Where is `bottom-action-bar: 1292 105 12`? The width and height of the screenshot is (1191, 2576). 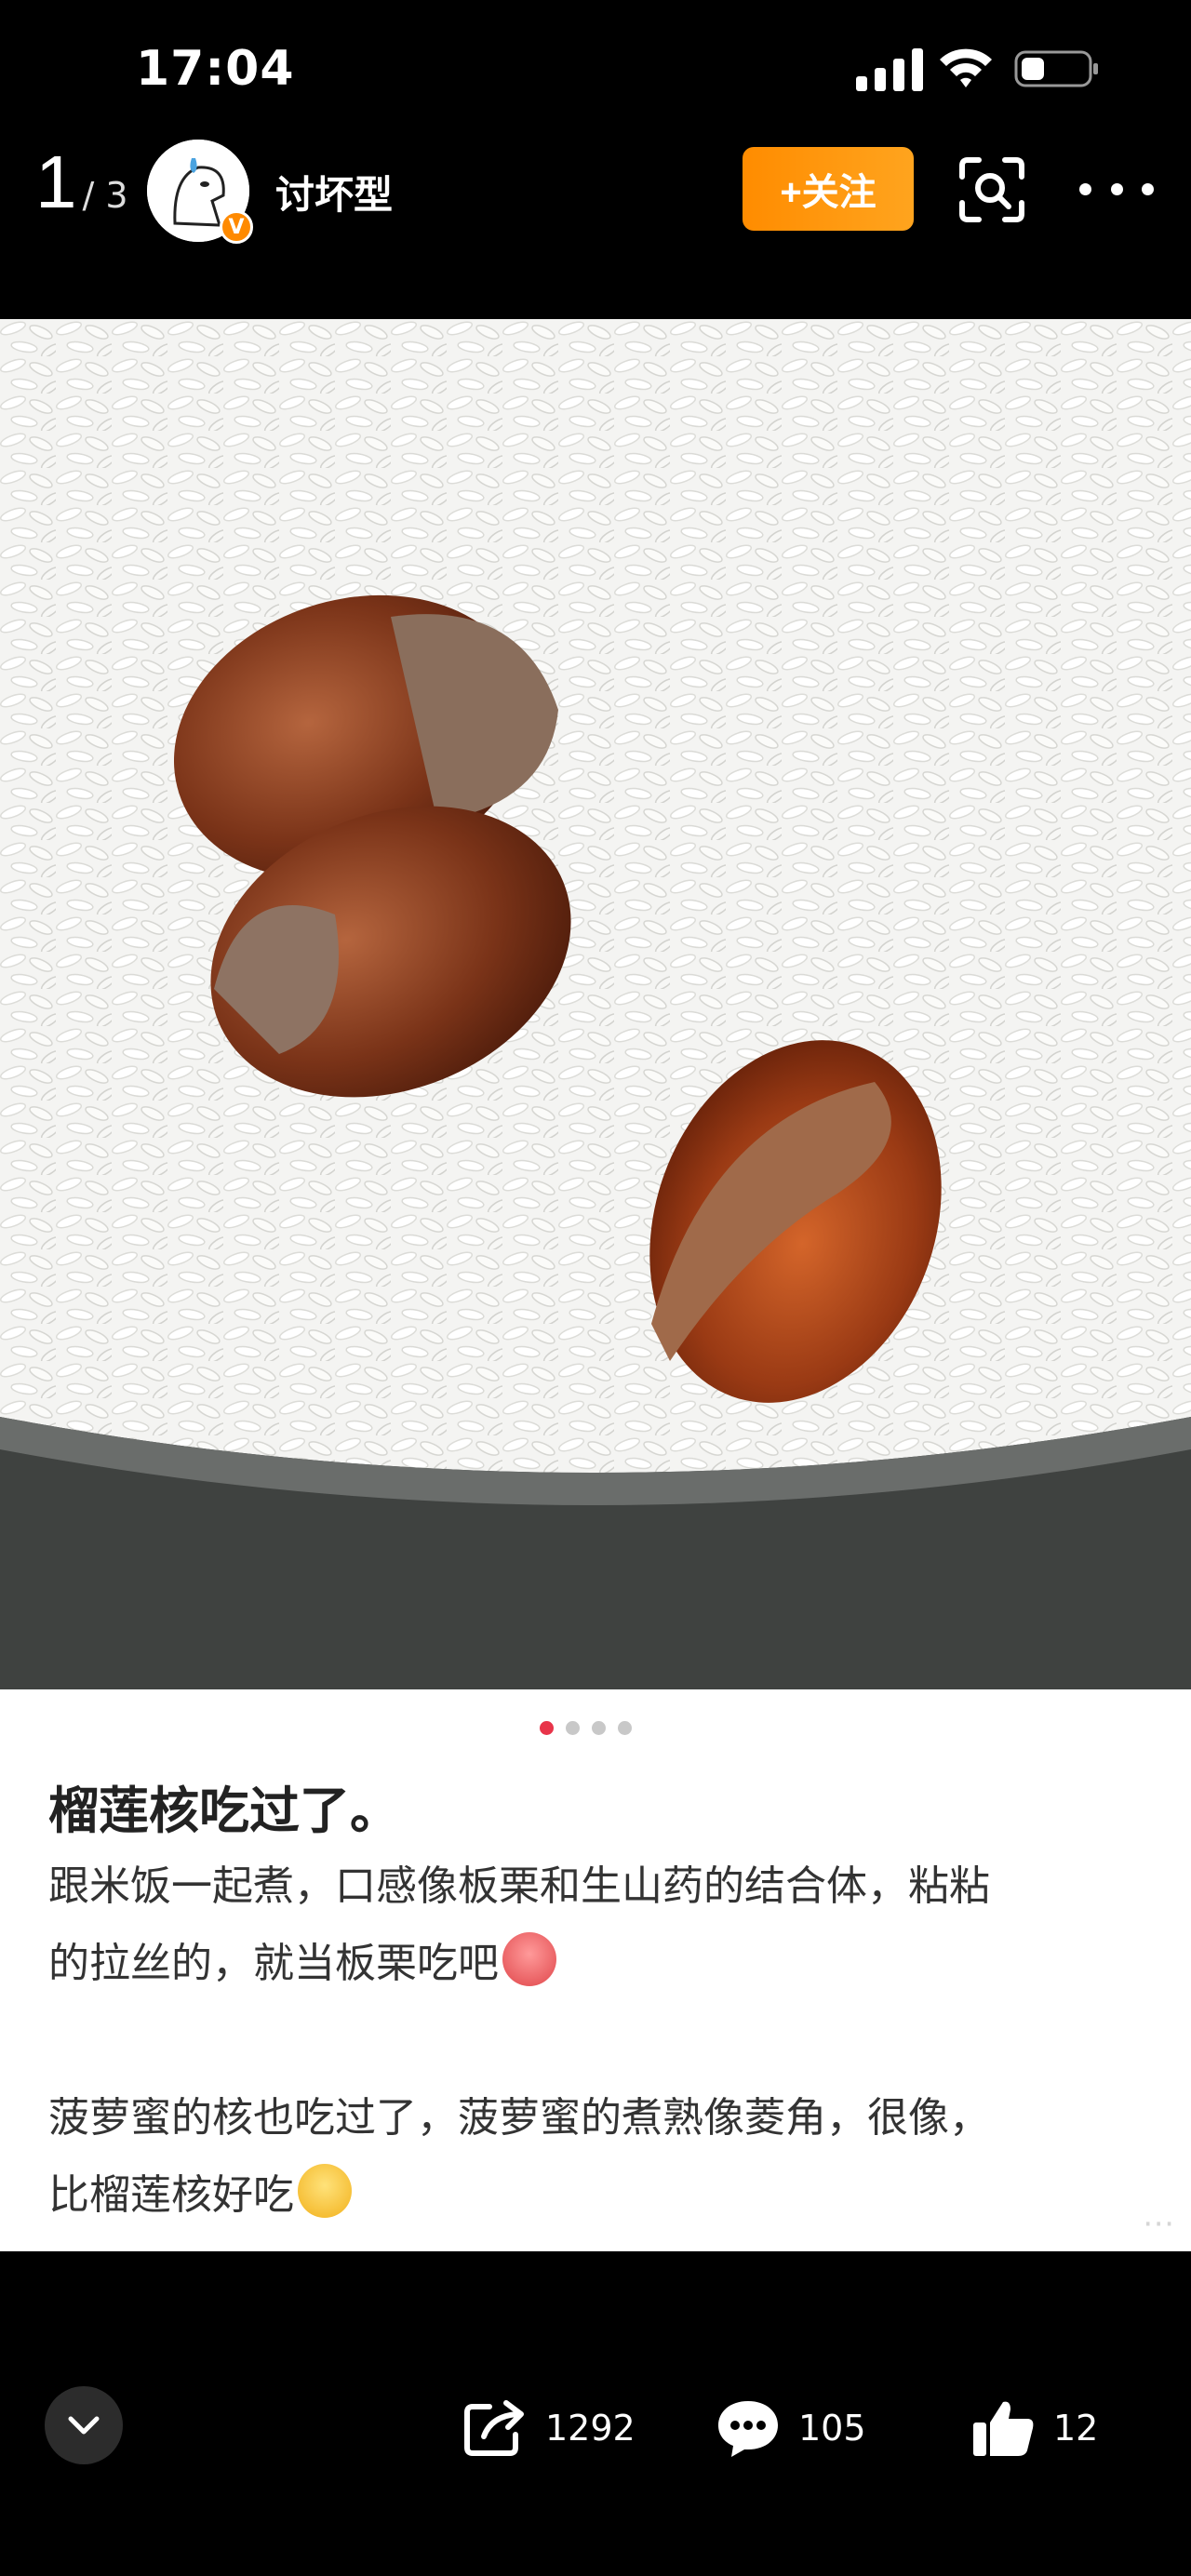
bottom-action-bar: 1292 105 12 is located at coordinates (595, 2413).